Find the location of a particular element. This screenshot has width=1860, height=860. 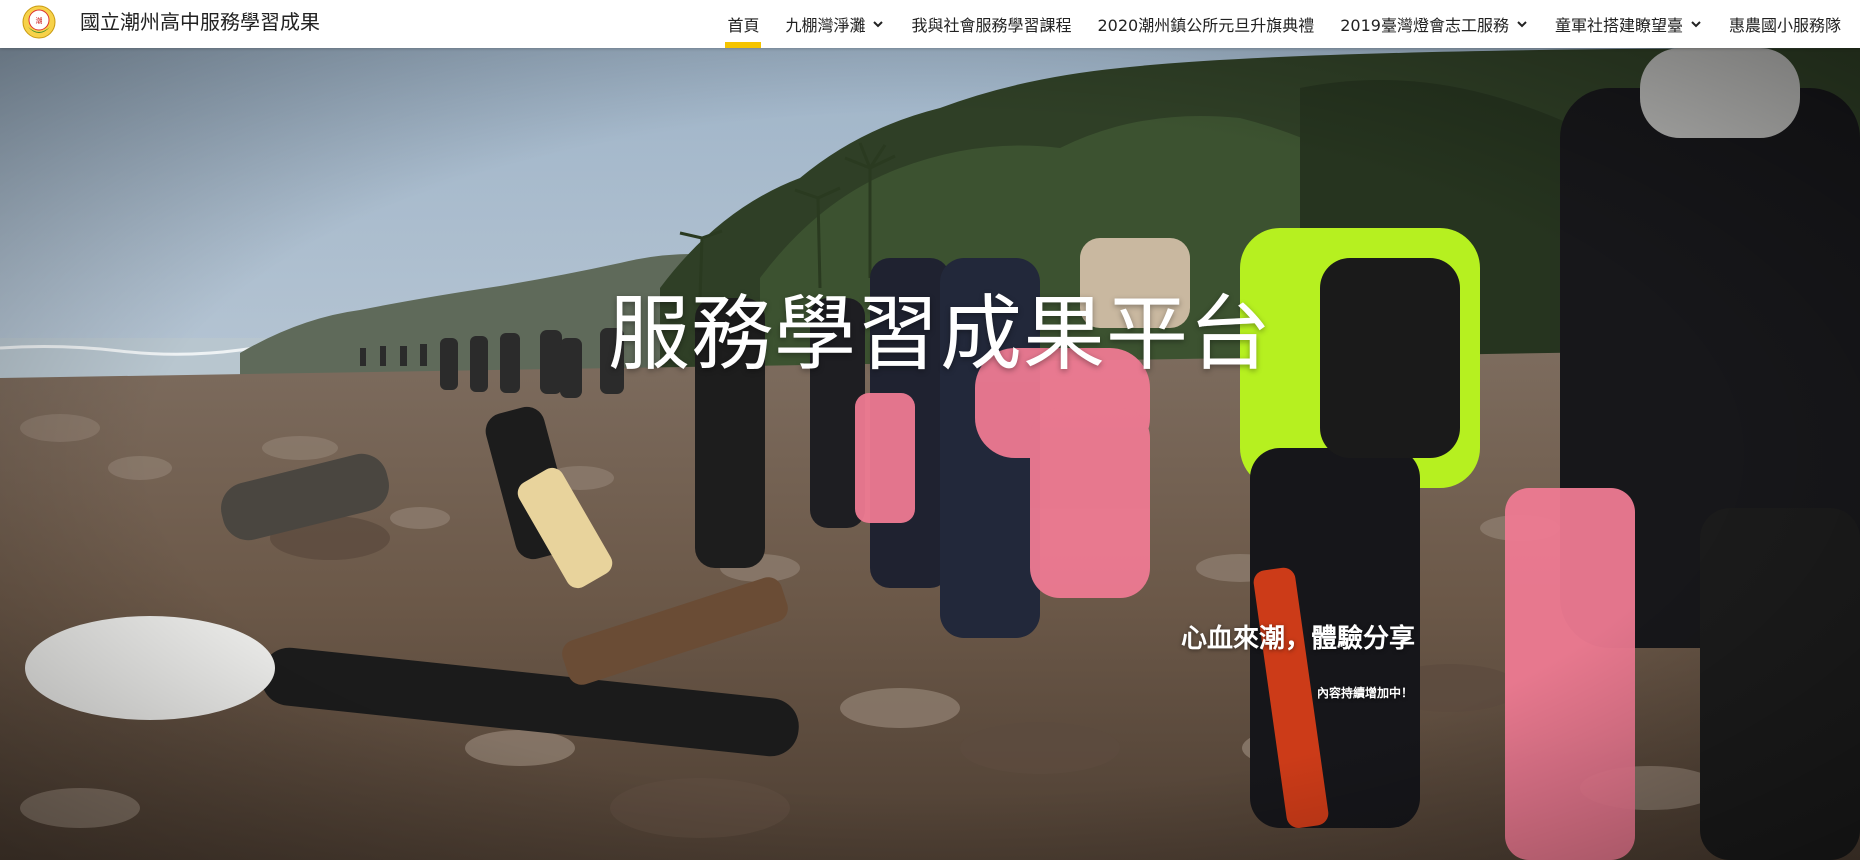

nav-item-scout-watchtower: 童軍社搭建瞭望臺 is located at coordinates (1629, 24).